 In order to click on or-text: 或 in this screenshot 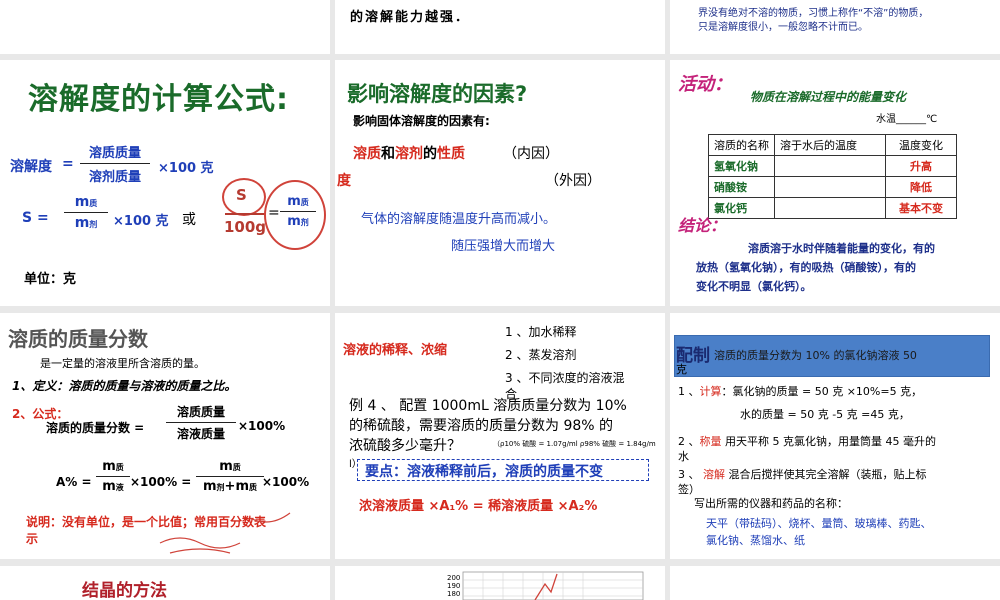, I will do `click(189, 220)`.